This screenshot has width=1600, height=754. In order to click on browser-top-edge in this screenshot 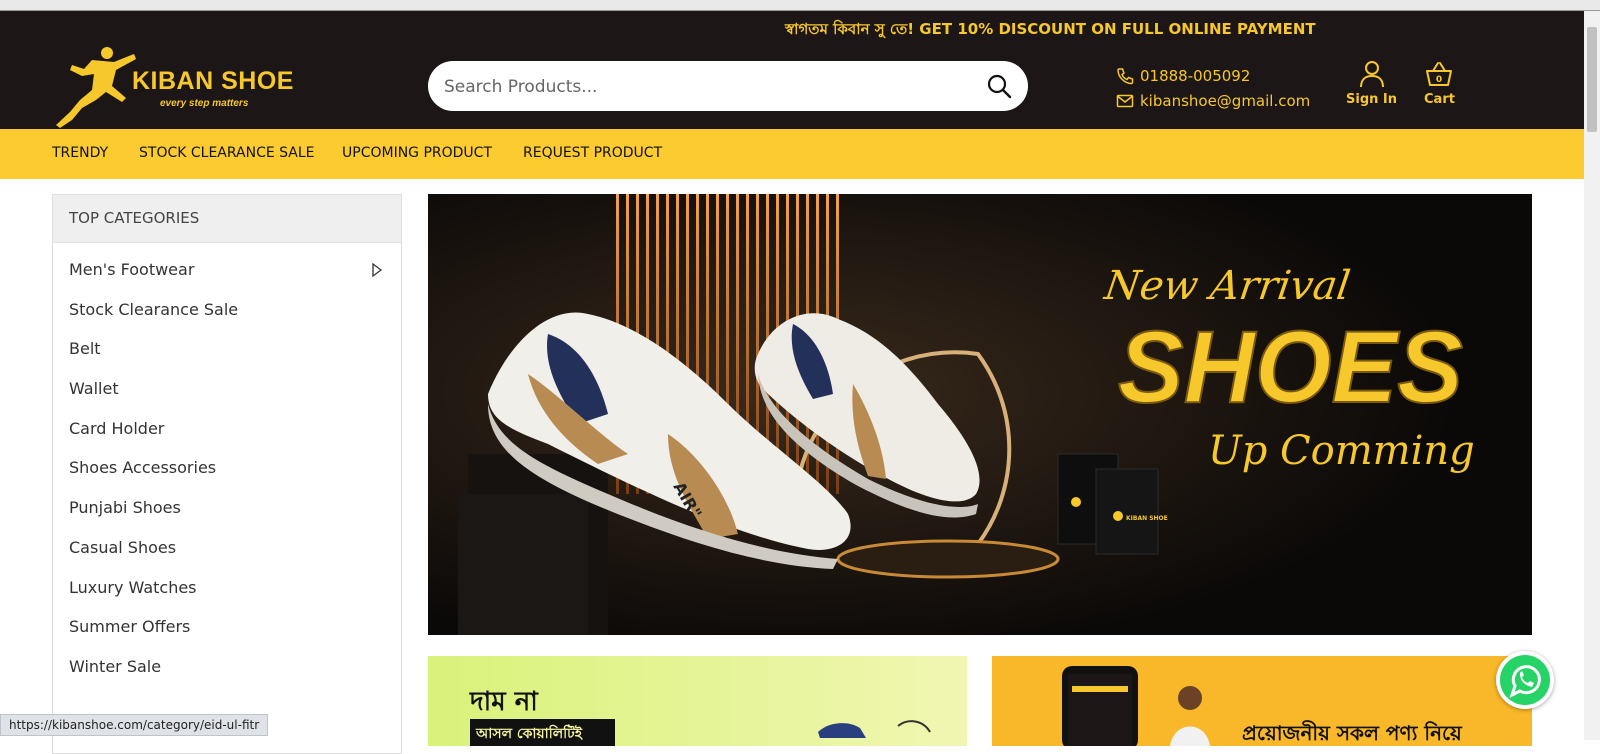, I will do `click(800, 5)`.